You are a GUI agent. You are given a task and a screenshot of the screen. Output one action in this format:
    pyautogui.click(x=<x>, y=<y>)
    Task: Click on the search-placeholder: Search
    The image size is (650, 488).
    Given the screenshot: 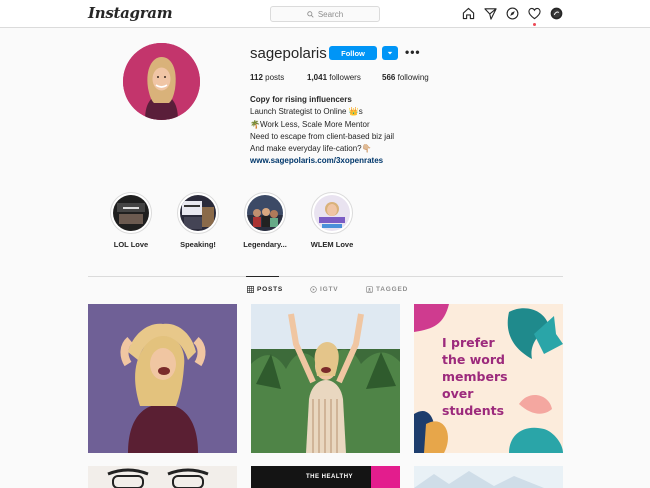 What is the action you would take?
    pyautogui.click(x=330, y=14)
    